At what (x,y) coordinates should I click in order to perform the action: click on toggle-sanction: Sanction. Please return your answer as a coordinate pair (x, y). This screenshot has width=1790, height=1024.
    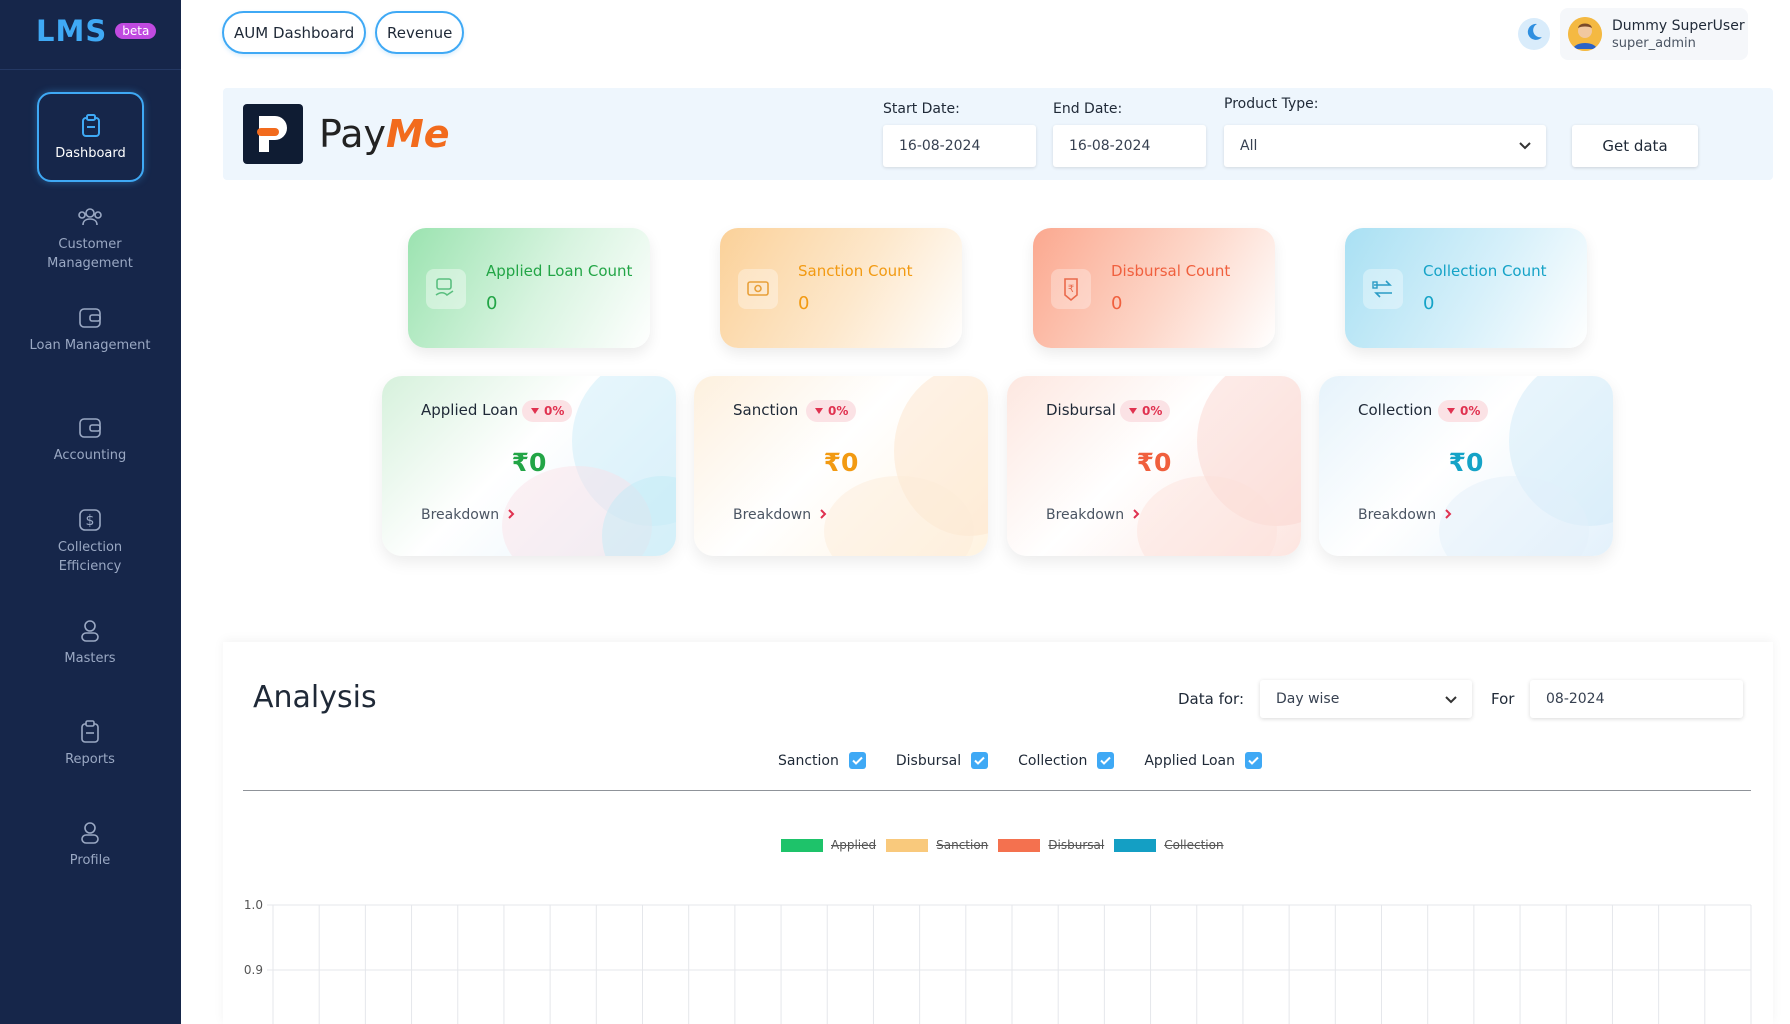
    Looking at the image, I should click on (822, 760).